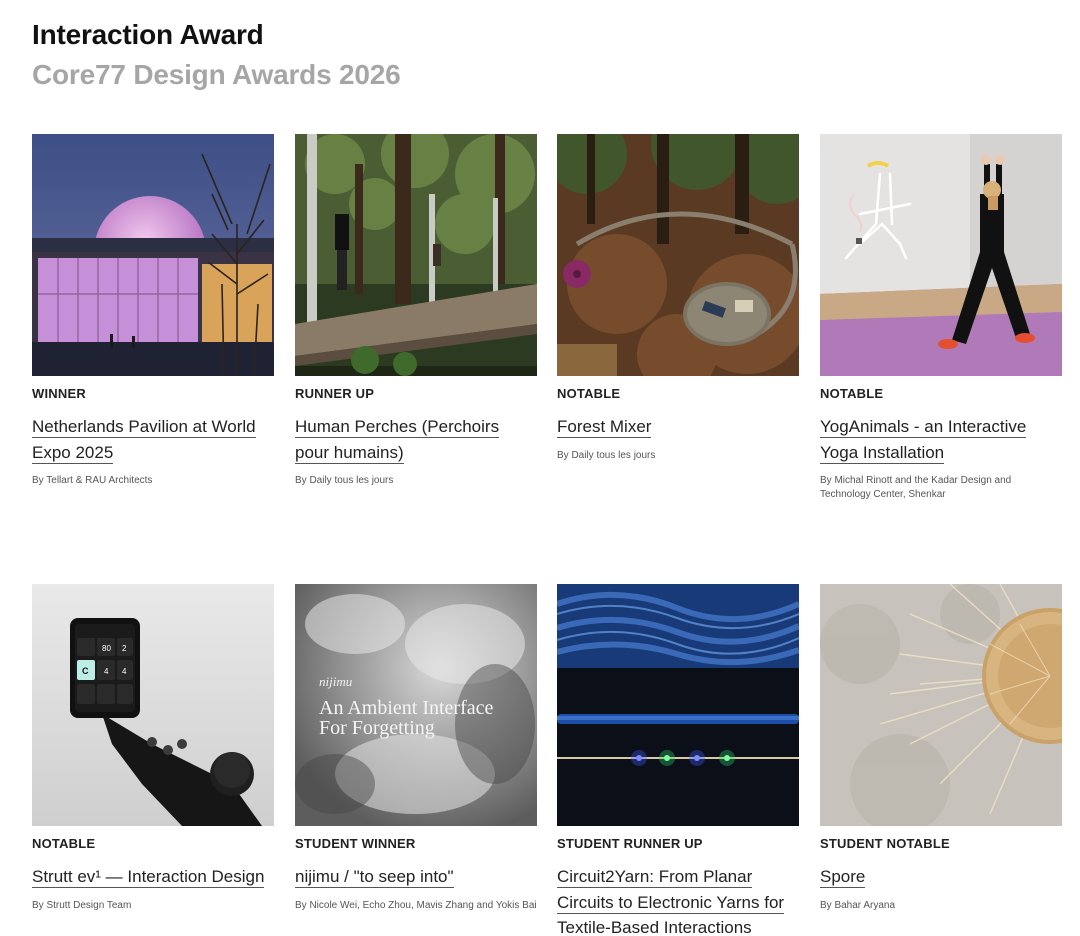 Image resolution: width=1080 pixels, height=936 pixels. I want to click on project-title: Strutt ev¹ — Interaction Design, so click(153, 877).